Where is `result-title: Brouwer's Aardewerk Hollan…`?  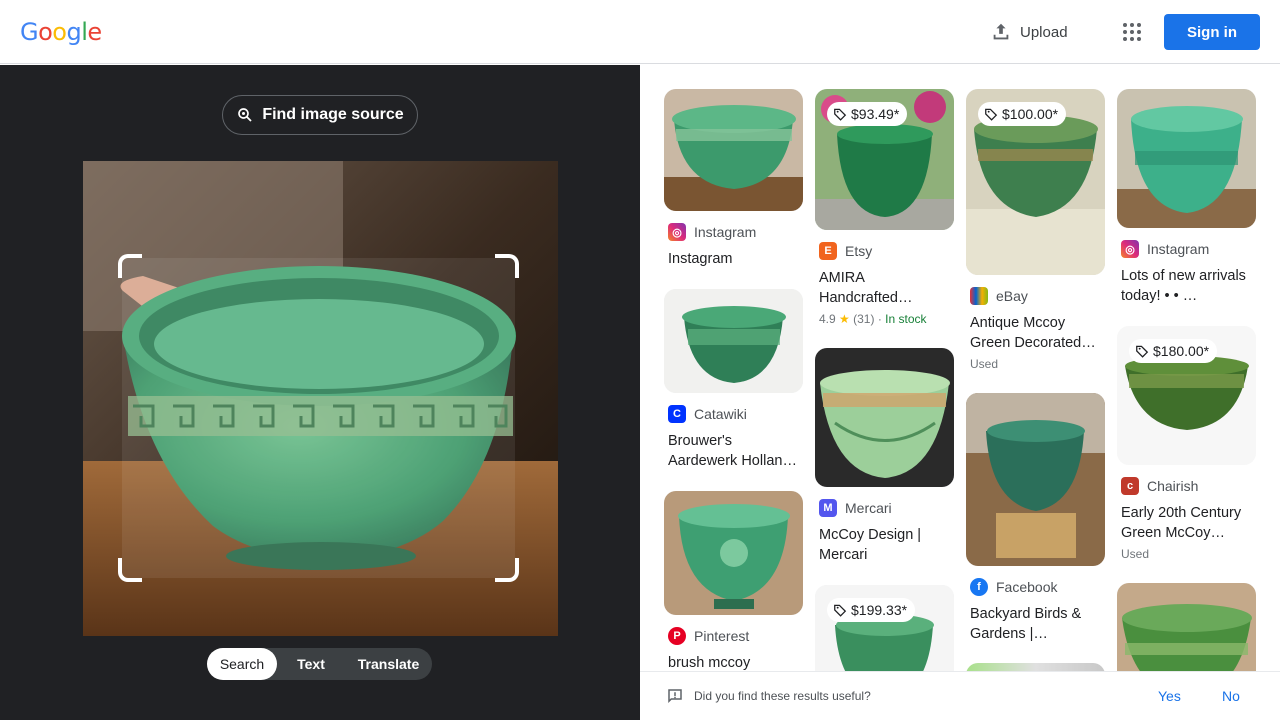
result-title: Brouwer's Aardewerk Hollan… is located at coordinates (733, 451).